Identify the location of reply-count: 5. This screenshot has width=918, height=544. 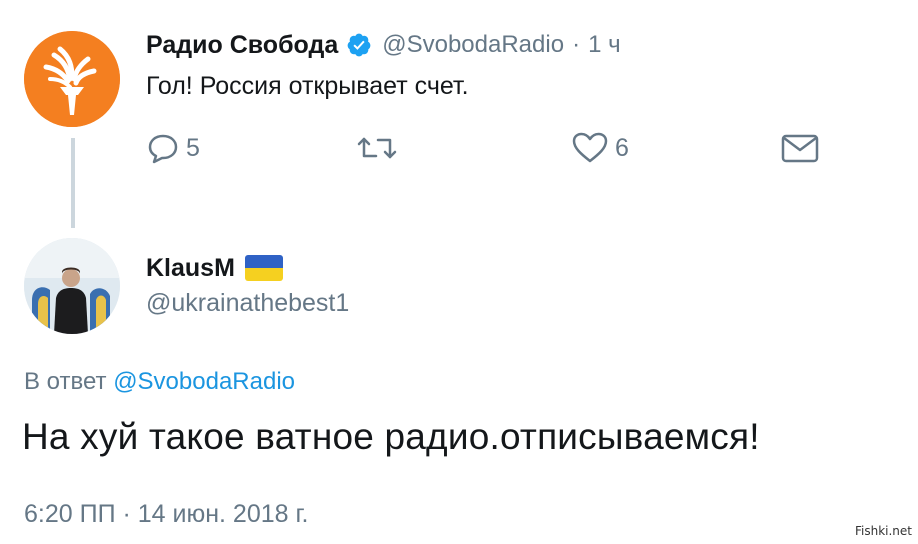
(193, 147).